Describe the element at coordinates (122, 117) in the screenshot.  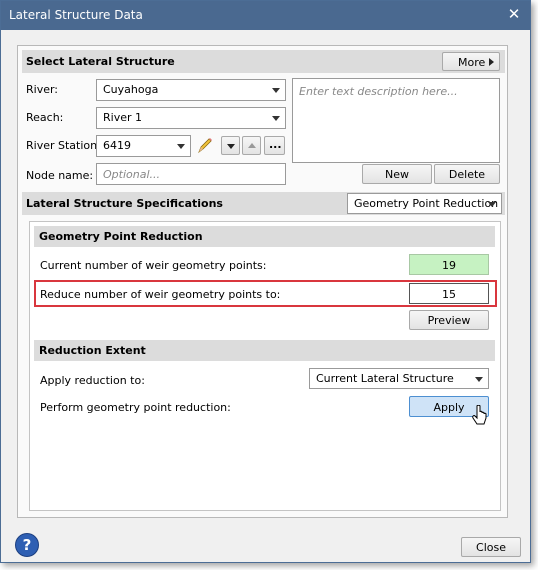
I see `reach-value: River 1` at that location.